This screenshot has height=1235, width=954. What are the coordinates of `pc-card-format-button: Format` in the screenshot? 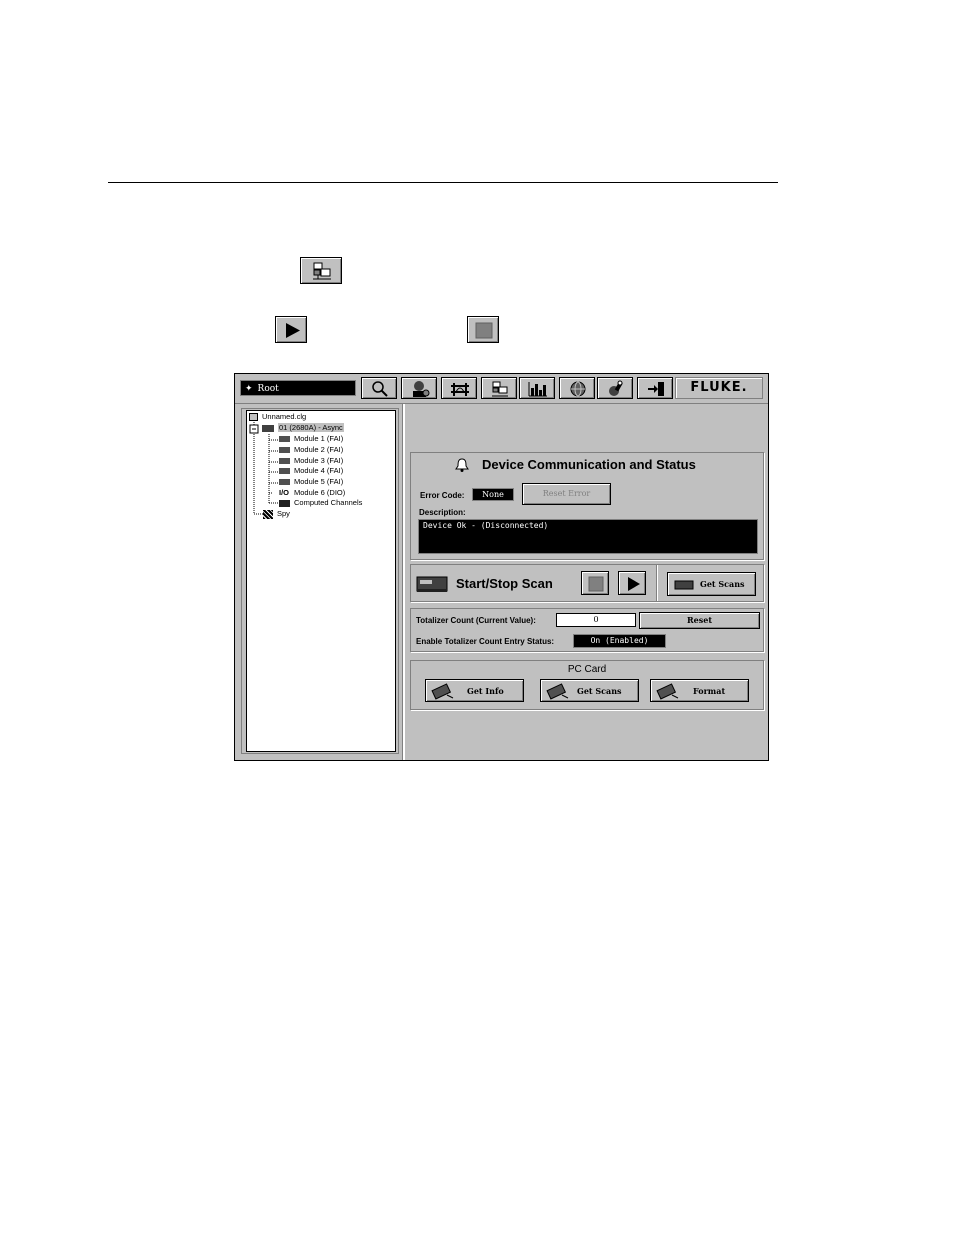 It's located at (699, 690).